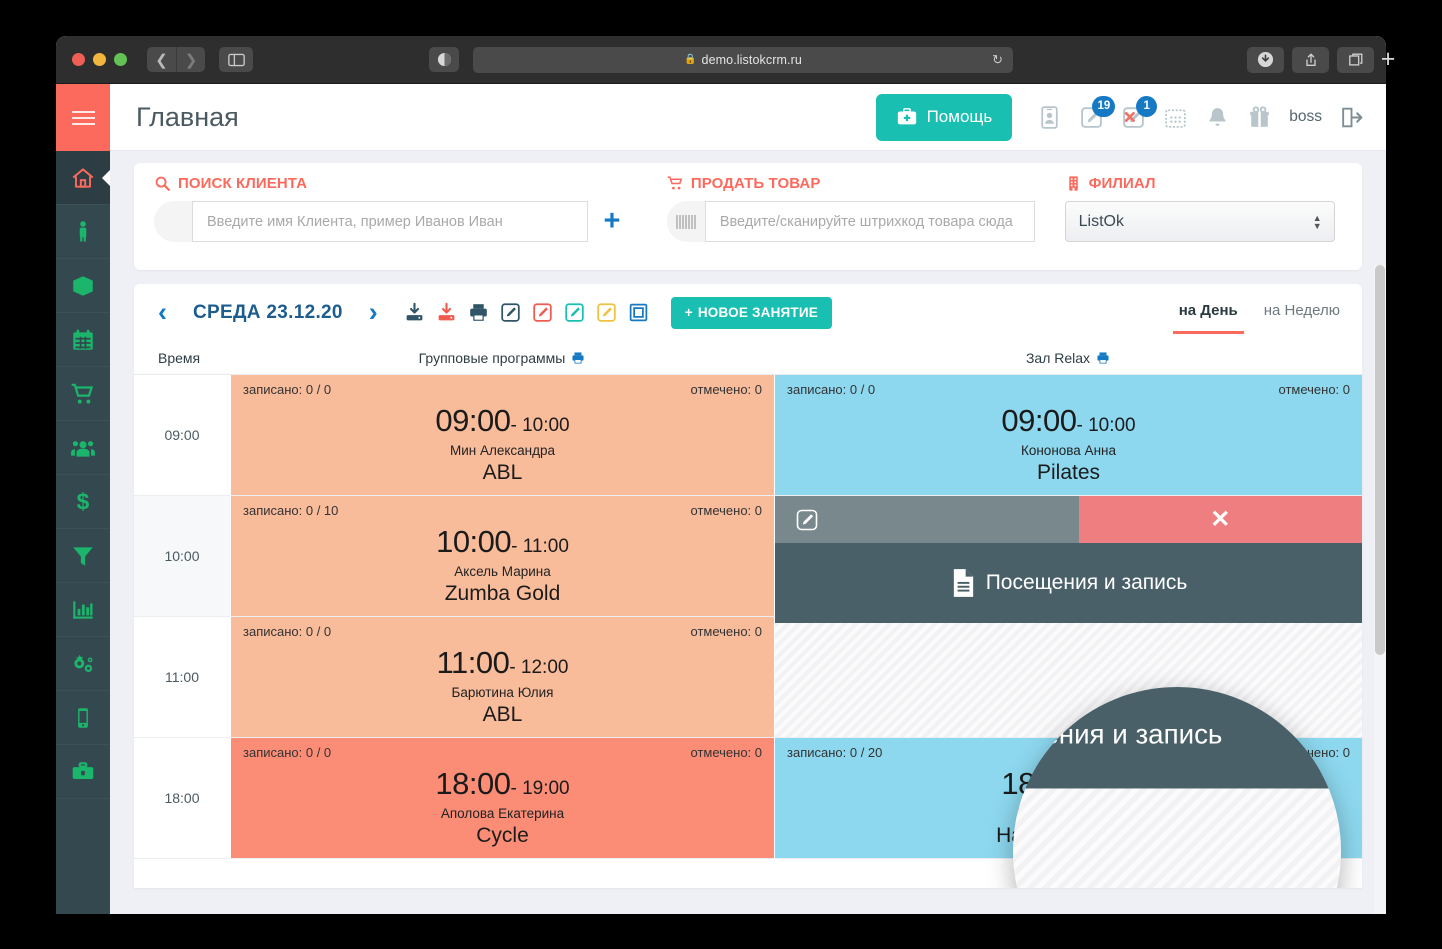 The image size is (1442, 949). What do you see at coordinates (1208, 318) in the screenshot?
I see `tab-day: на День` at bounding box center [1208, 318].